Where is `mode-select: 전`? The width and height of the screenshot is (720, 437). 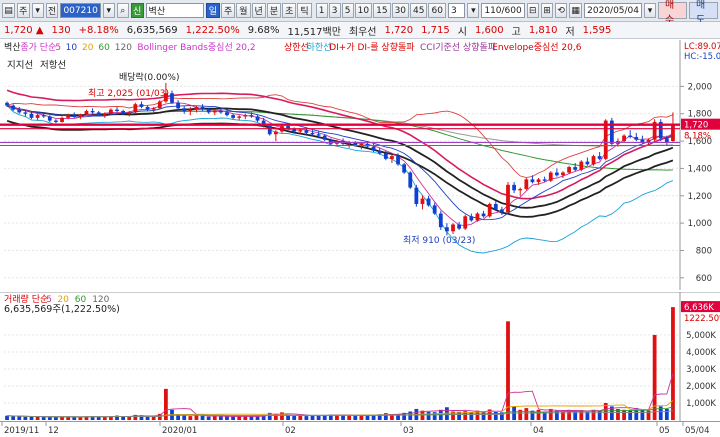
mode-select: 전 is located at coordinates (52, 10).